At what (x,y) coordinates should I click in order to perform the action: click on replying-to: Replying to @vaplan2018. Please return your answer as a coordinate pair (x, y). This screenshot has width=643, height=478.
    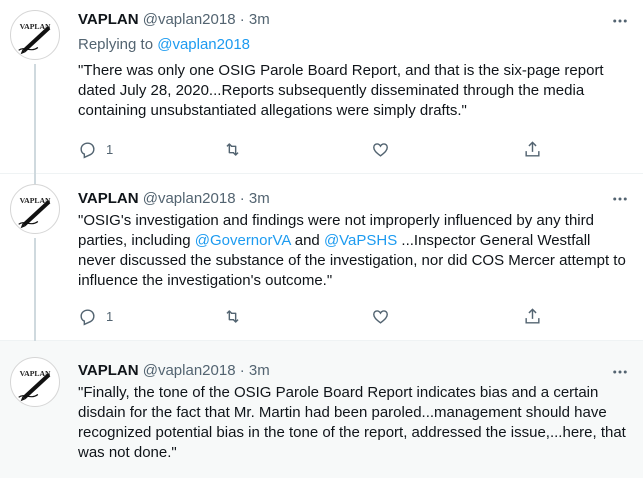
    Looking at the image, I should click on (164, 45).